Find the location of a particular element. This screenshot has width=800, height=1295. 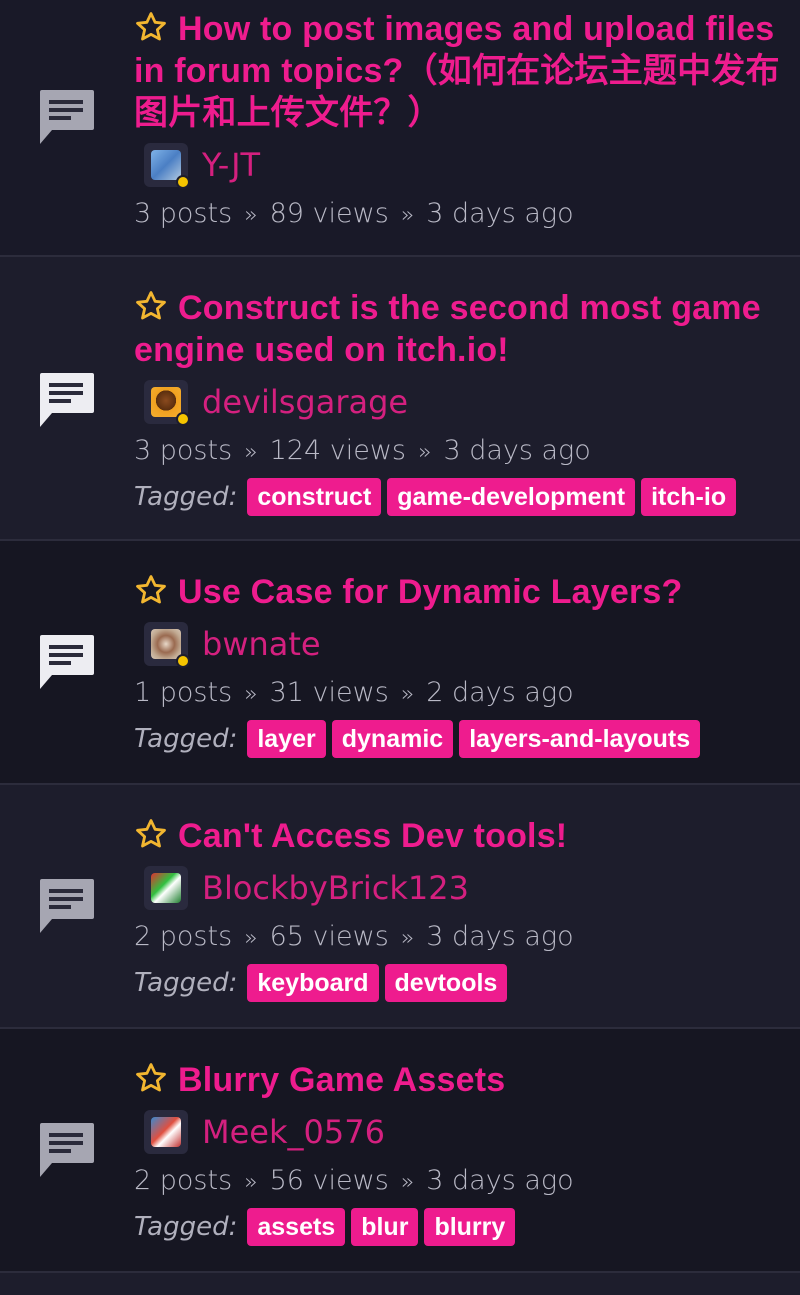

tag-blur: blur is located at coordinates (385, 1227).